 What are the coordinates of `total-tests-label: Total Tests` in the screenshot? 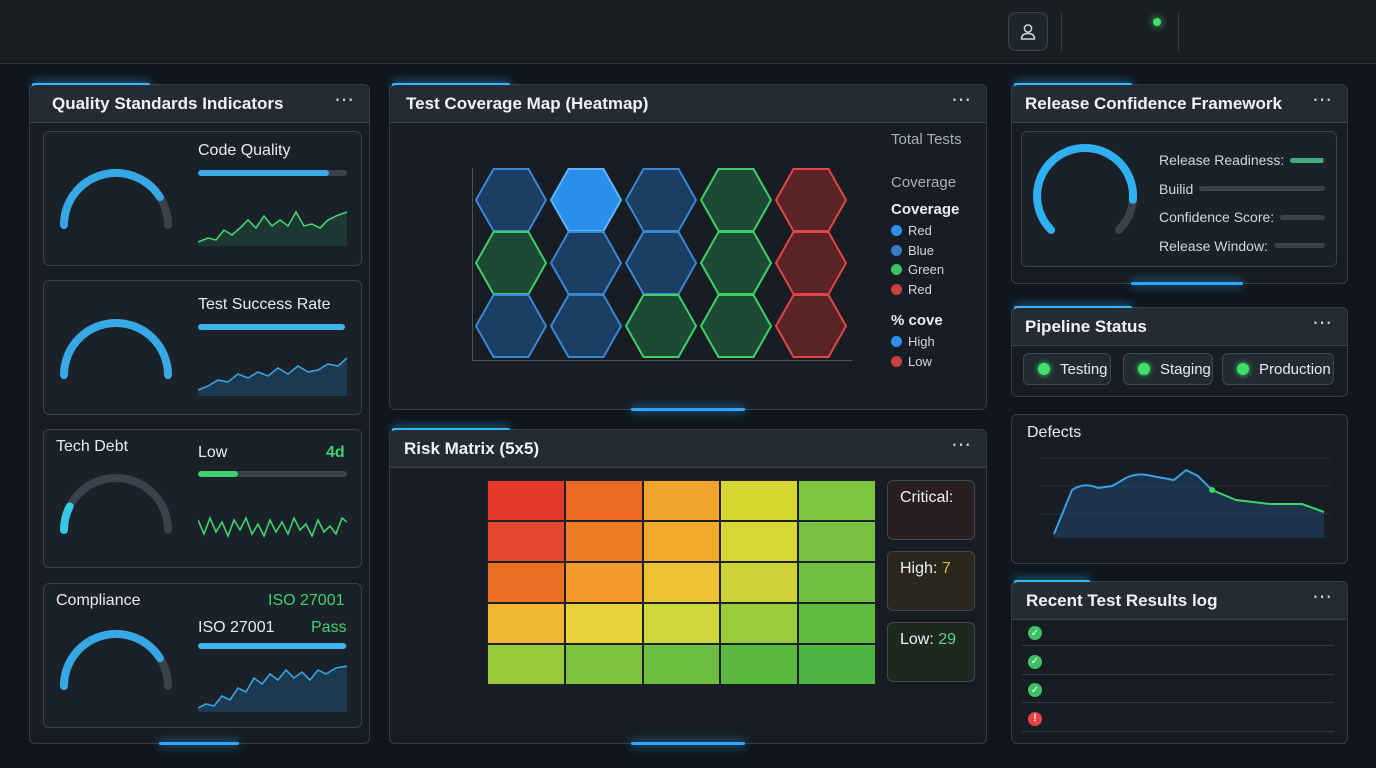 It's located at (926, 139).